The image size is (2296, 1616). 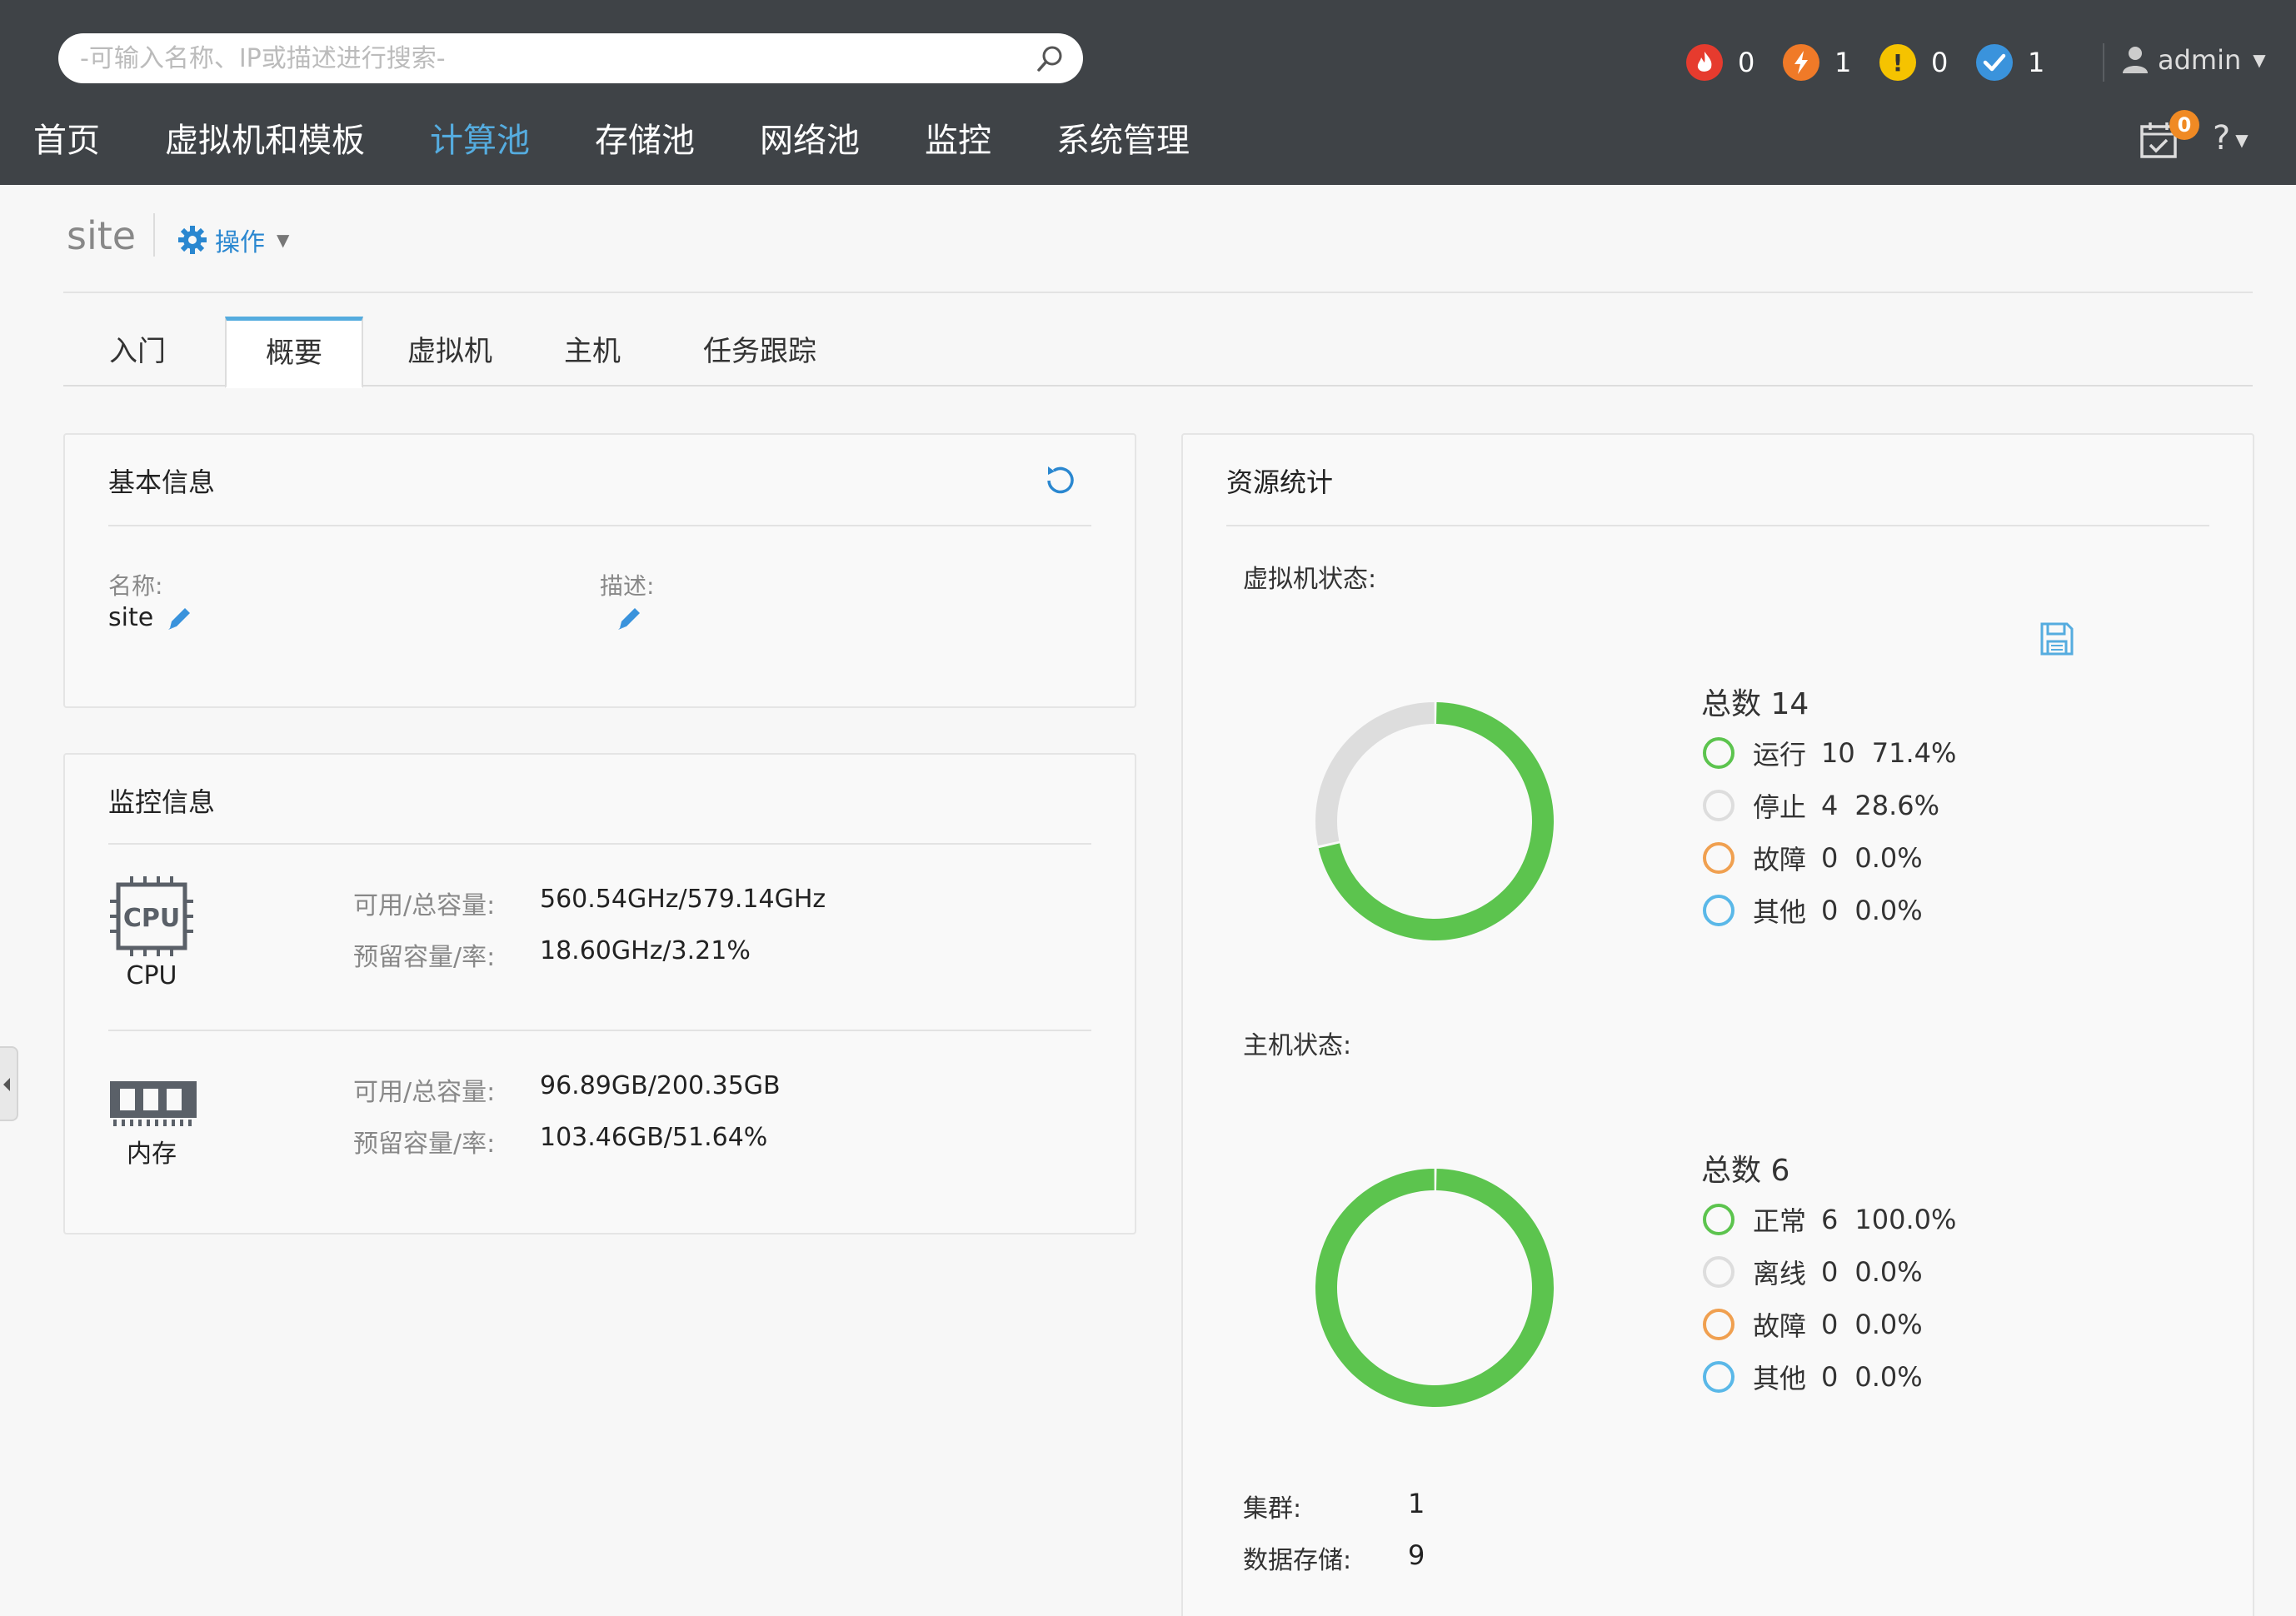 What do you see at coordinates (958, 141) in the screenshot?
I see `nav-monitoring: 监控` at bounding box center [958, 141].